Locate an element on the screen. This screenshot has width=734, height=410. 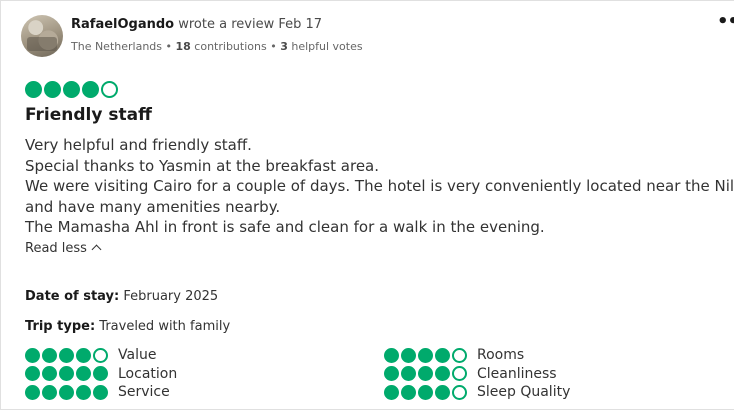
trip-type-label: Trip type: is located at coordinates (60, 326).